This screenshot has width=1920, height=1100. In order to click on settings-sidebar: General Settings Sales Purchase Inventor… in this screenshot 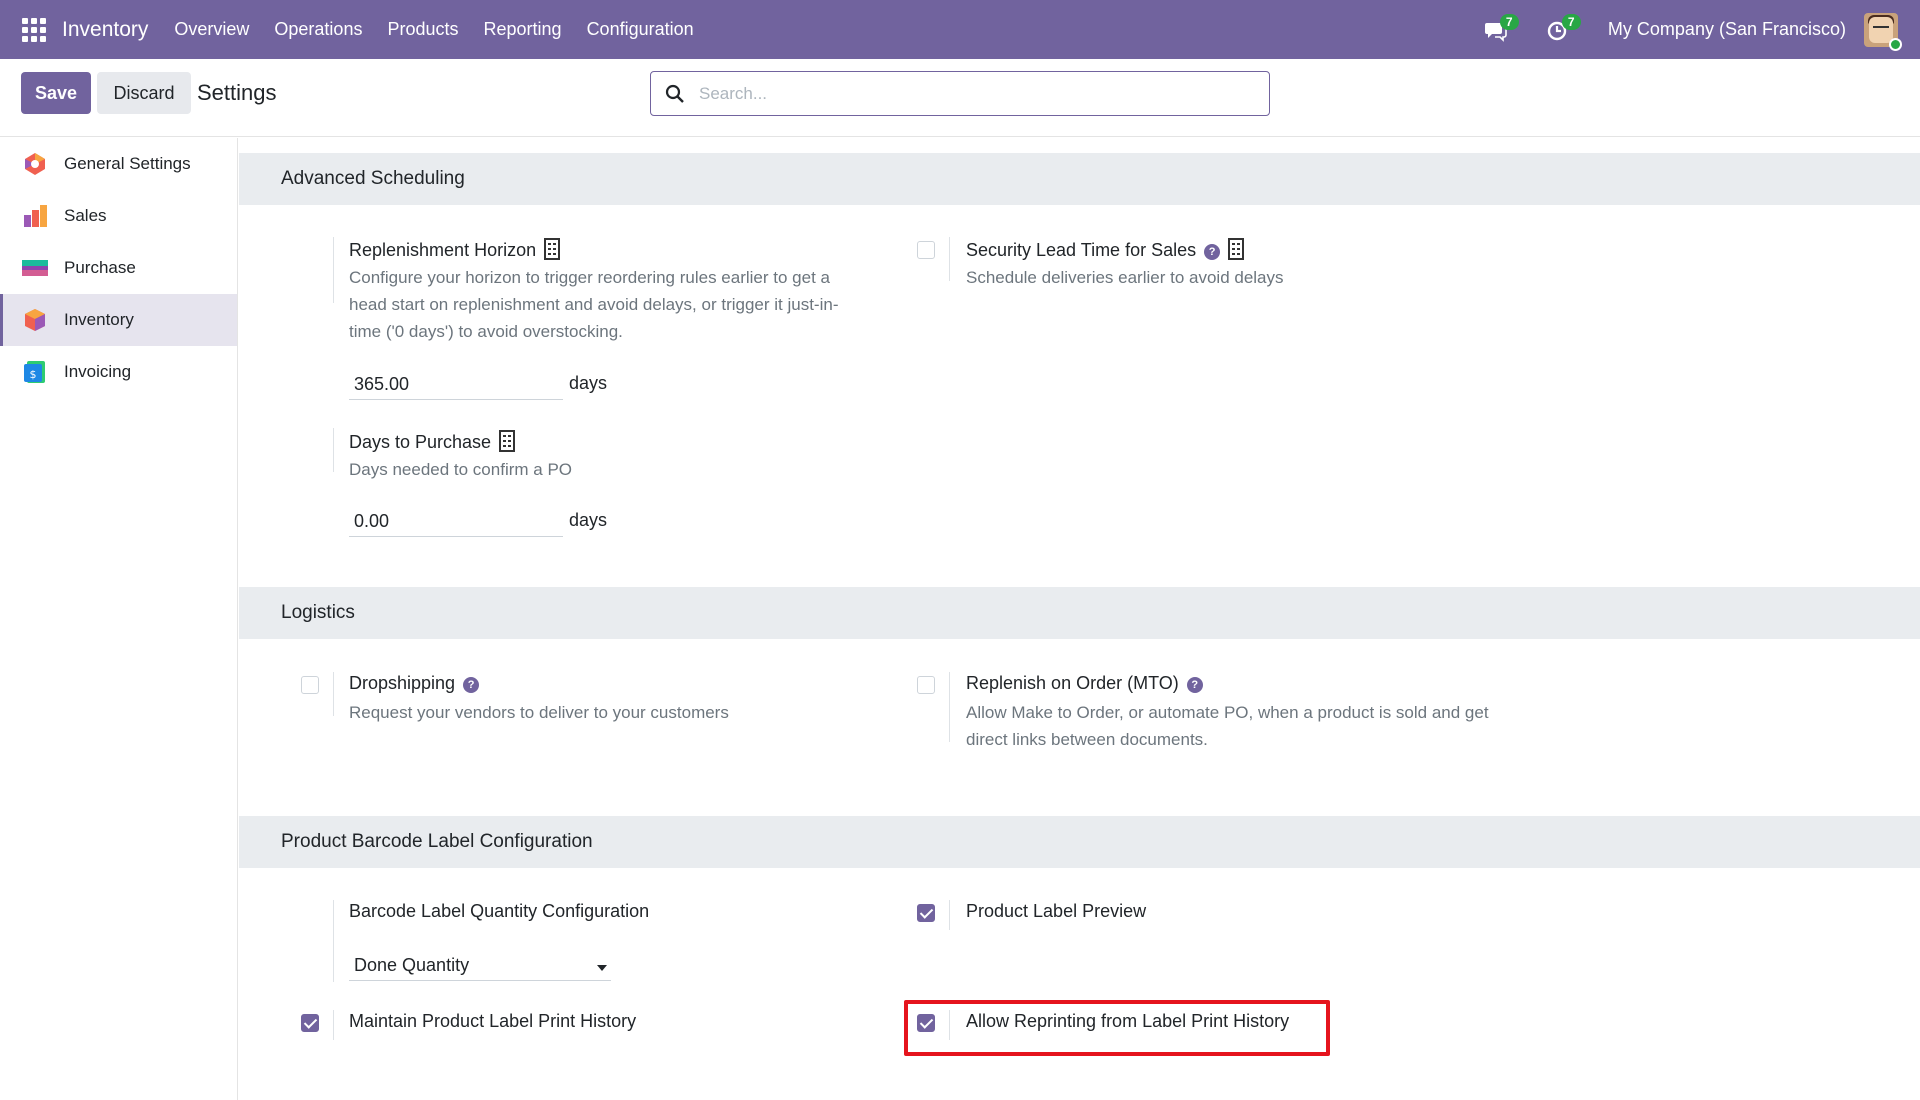, I will do `click(119, 619)`.